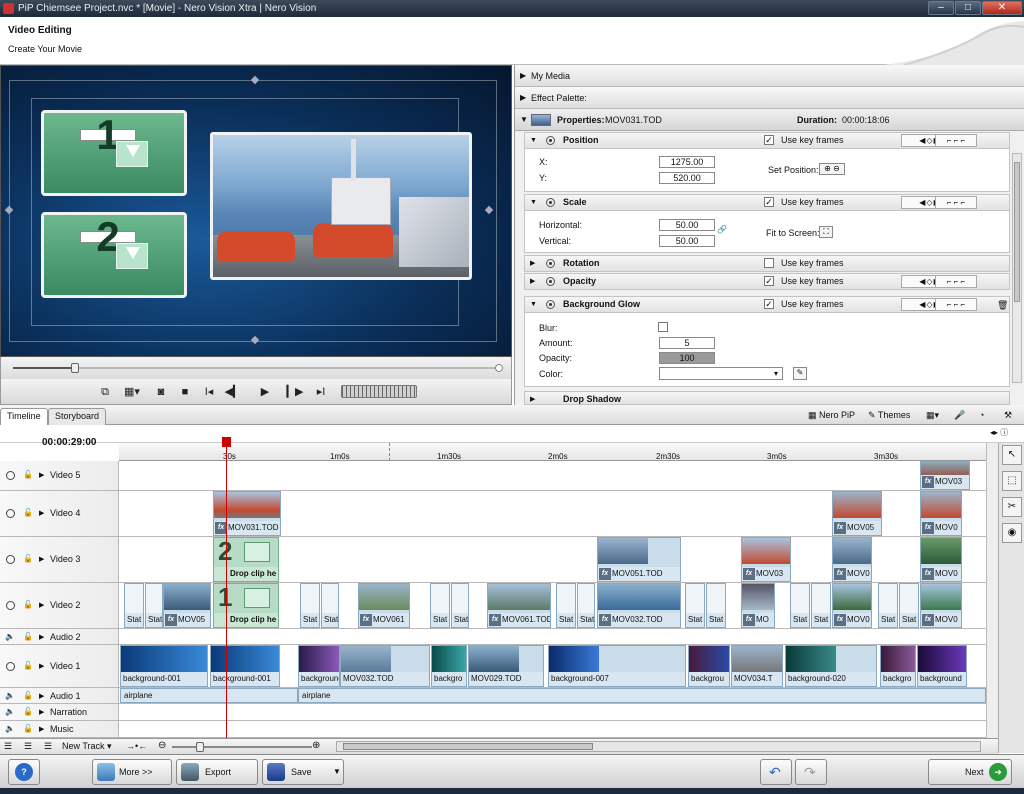 The image size is (1024, 794). What do you see at coordinates (1002, 304) in the screenshot?
I see `trash-icon: 🗑` at bounding box center [1002, 304].